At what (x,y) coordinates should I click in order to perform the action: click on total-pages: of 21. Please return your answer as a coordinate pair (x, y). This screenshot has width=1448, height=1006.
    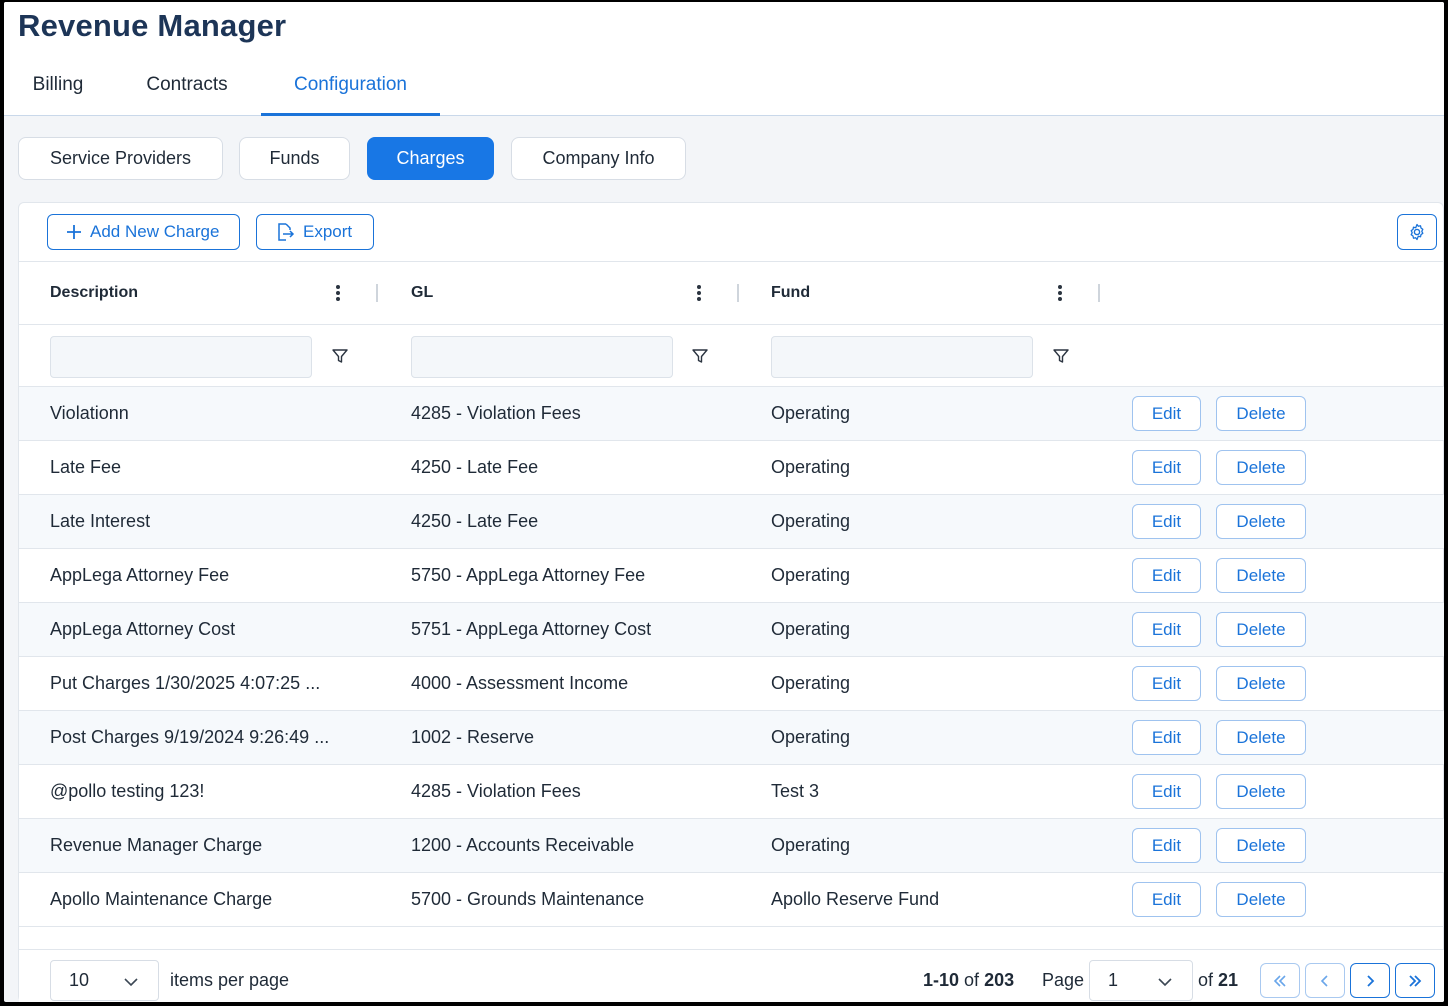
    Looking at the image, I should click on (1218, 980).